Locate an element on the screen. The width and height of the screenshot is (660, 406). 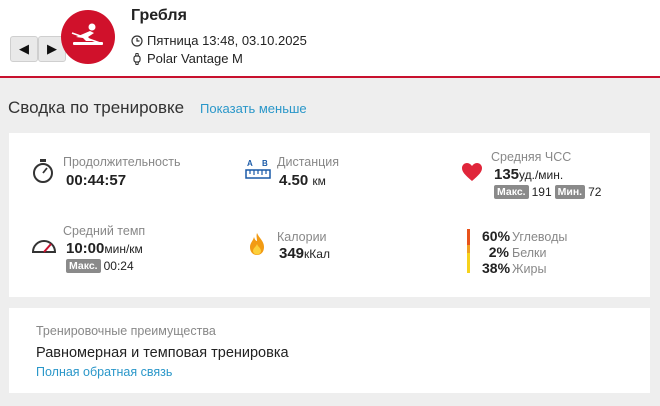
distance-value-row: 4.50 км is located at coordinates (302, 180).